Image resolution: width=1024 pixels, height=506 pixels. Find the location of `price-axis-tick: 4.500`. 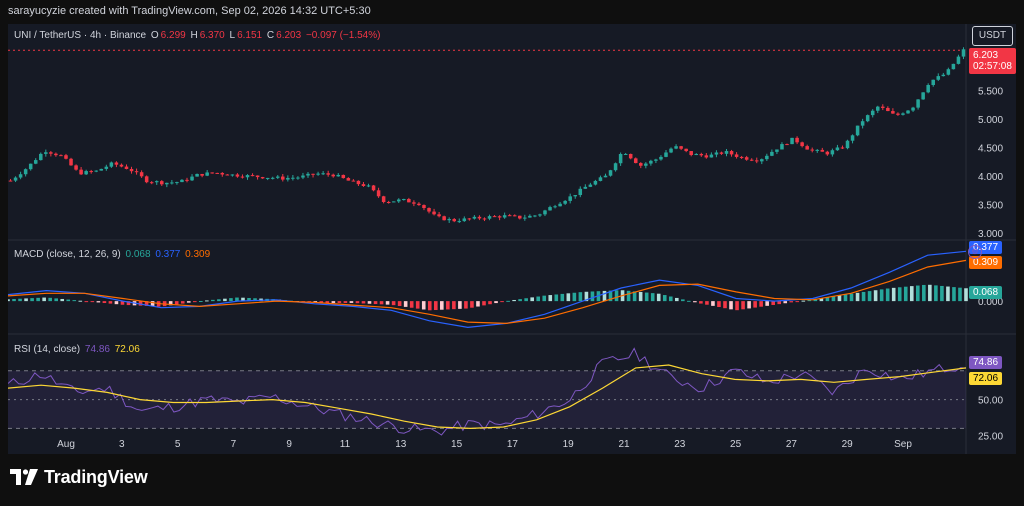

price-axis-tick: 4.500 is located at coordinates (990, 148).